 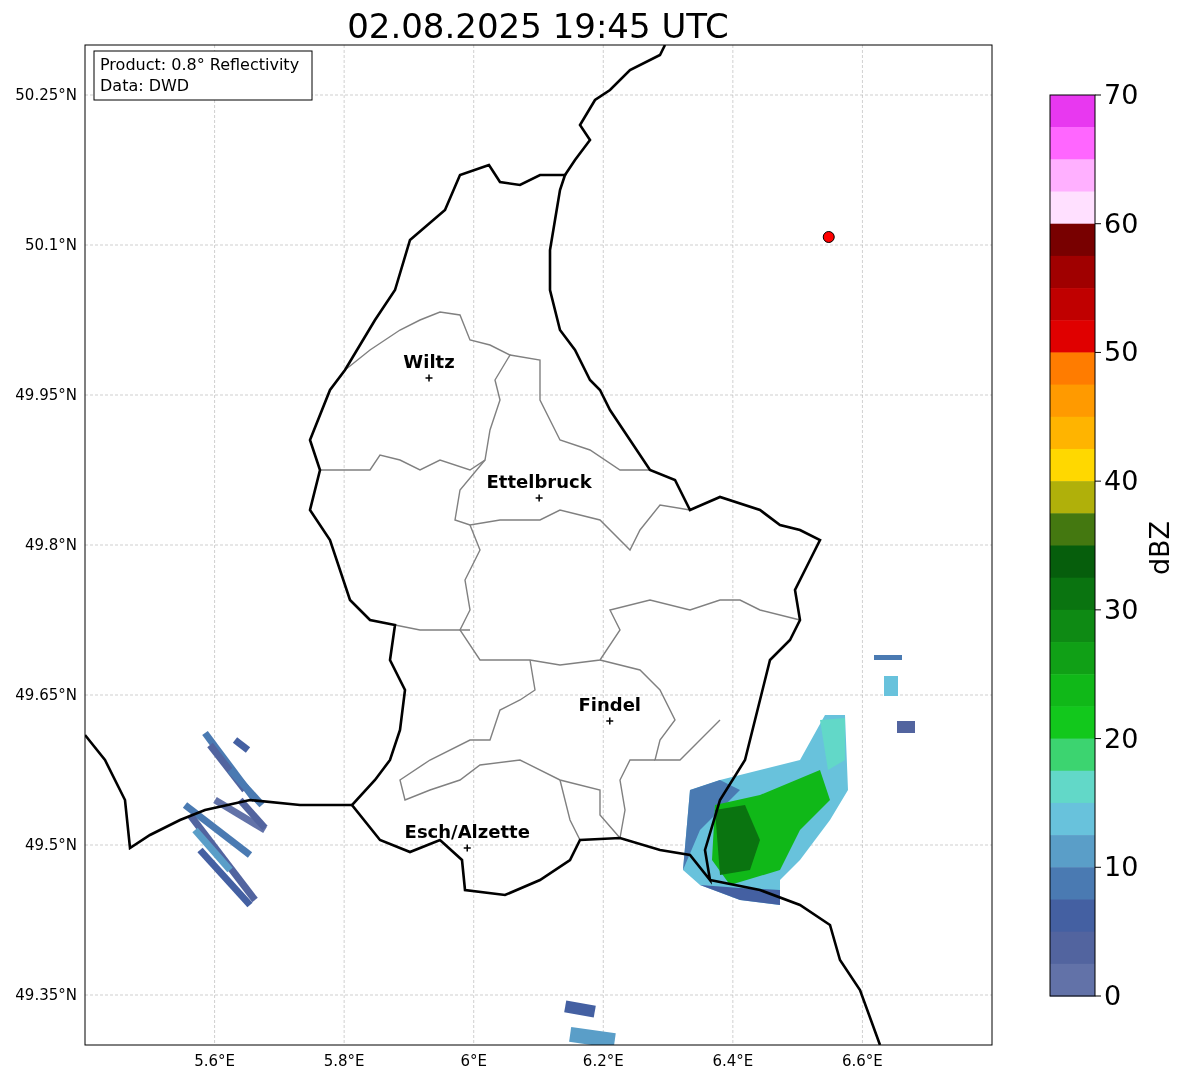 What do you see at coordinates (50, 545) in the screenshot?
I see `axis-tick-label: 49.8°N` at bounding box center [50, 545].